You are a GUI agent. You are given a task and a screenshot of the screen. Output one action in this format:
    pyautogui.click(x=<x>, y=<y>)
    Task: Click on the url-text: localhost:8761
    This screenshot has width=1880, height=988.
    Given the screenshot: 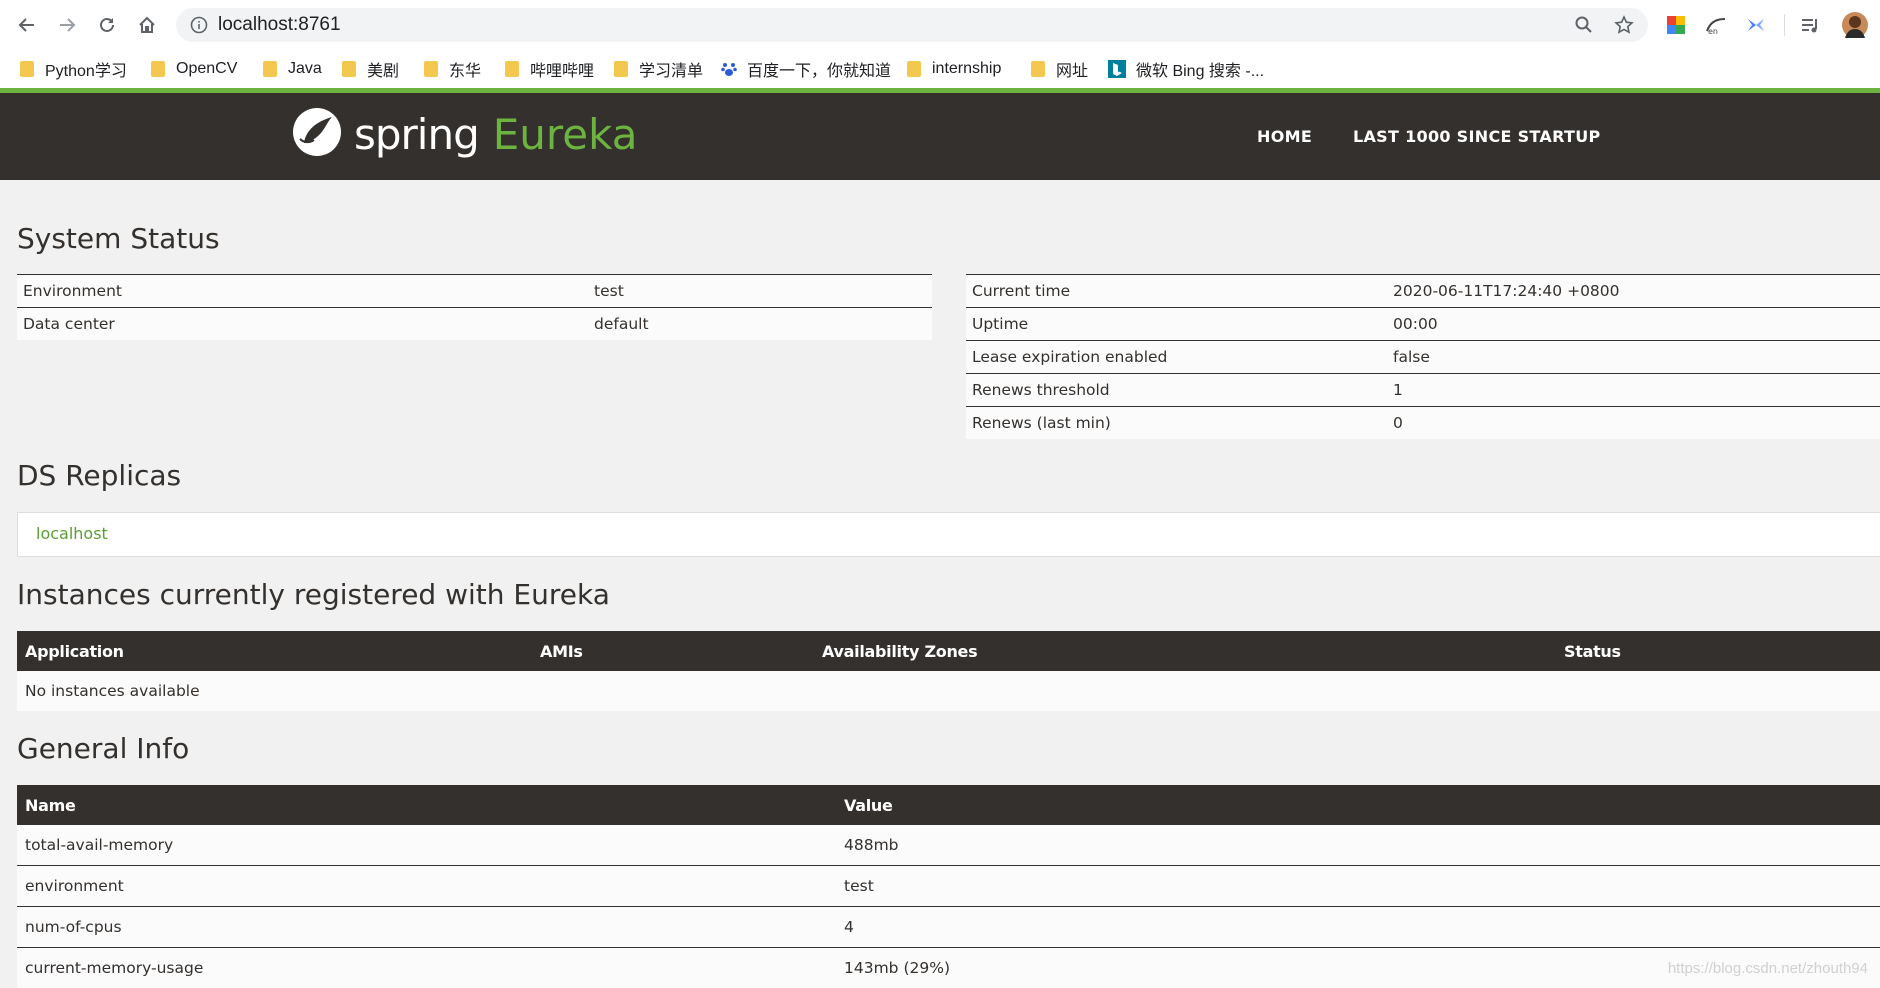 What is the action you would take?
    pyautogui.click(x=279, y=25)
    